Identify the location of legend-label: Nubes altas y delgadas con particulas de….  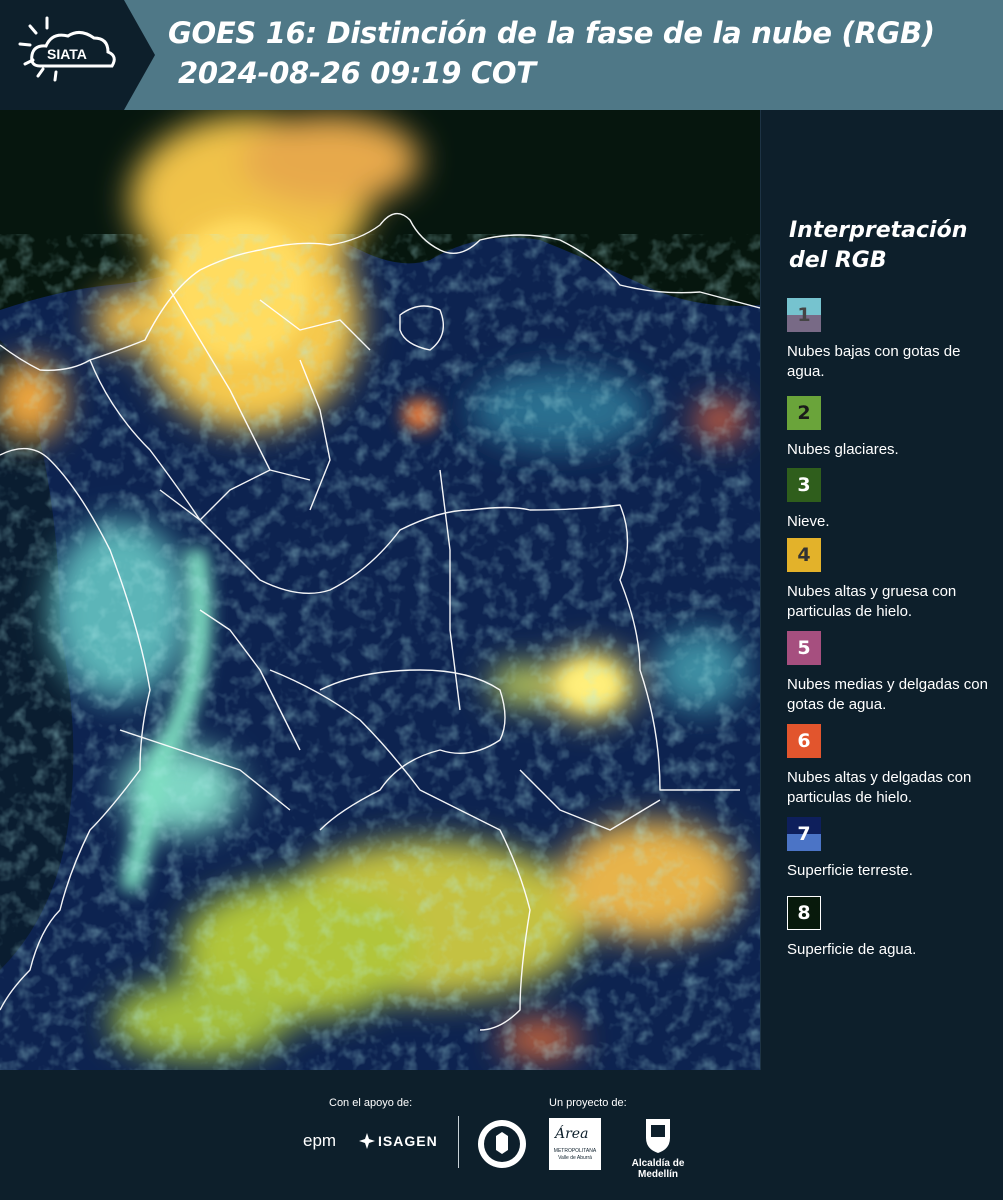
(879, 787).